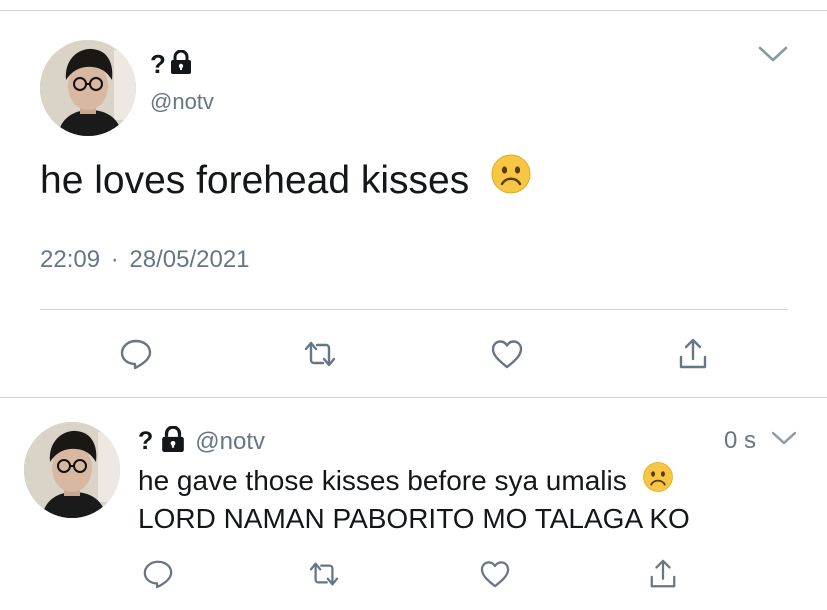 The width and height of the screenshot is (827, 610). I want to click on reply-body-line2: LORD NAMAN PABORITO MO TALAGA KO, so click(414, 518).